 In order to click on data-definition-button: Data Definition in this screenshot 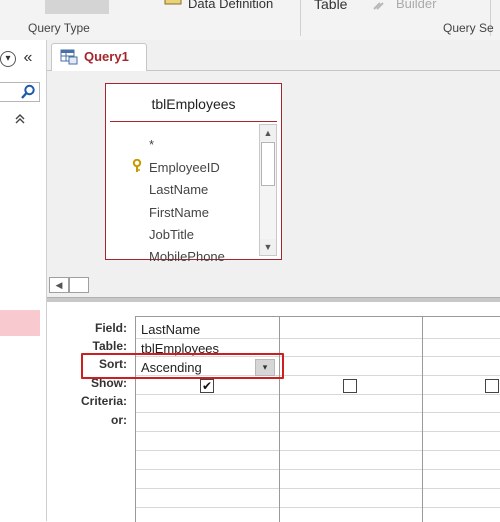, I will do `click(230, 5)`.